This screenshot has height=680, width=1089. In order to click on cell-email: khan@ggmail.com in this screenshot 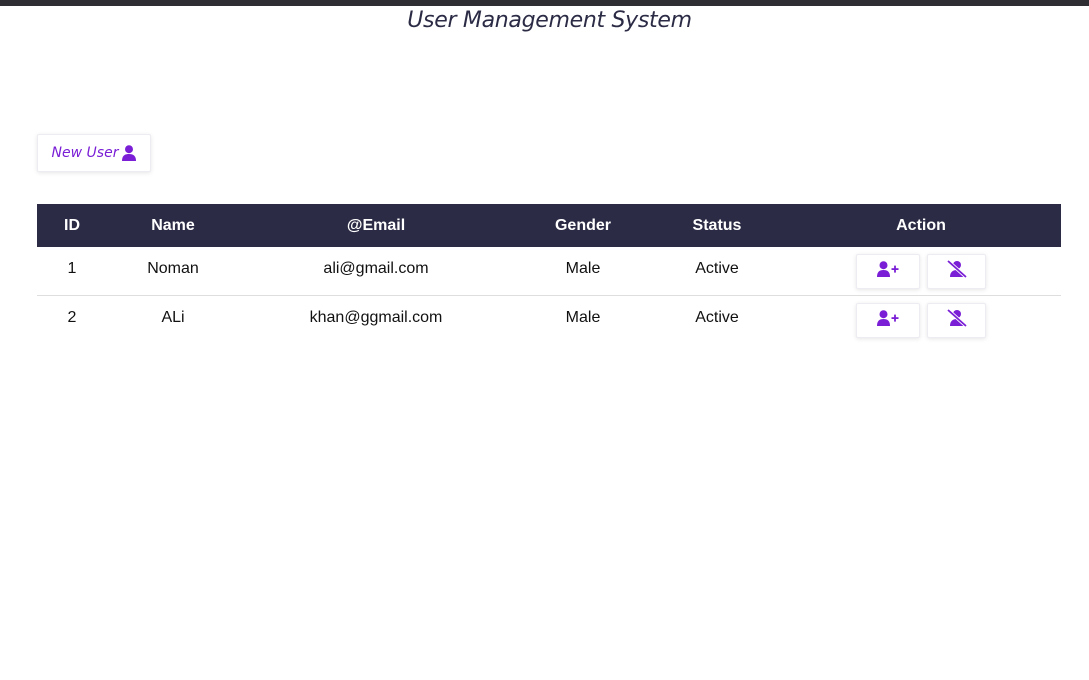, I will do `click(376, 317)`.